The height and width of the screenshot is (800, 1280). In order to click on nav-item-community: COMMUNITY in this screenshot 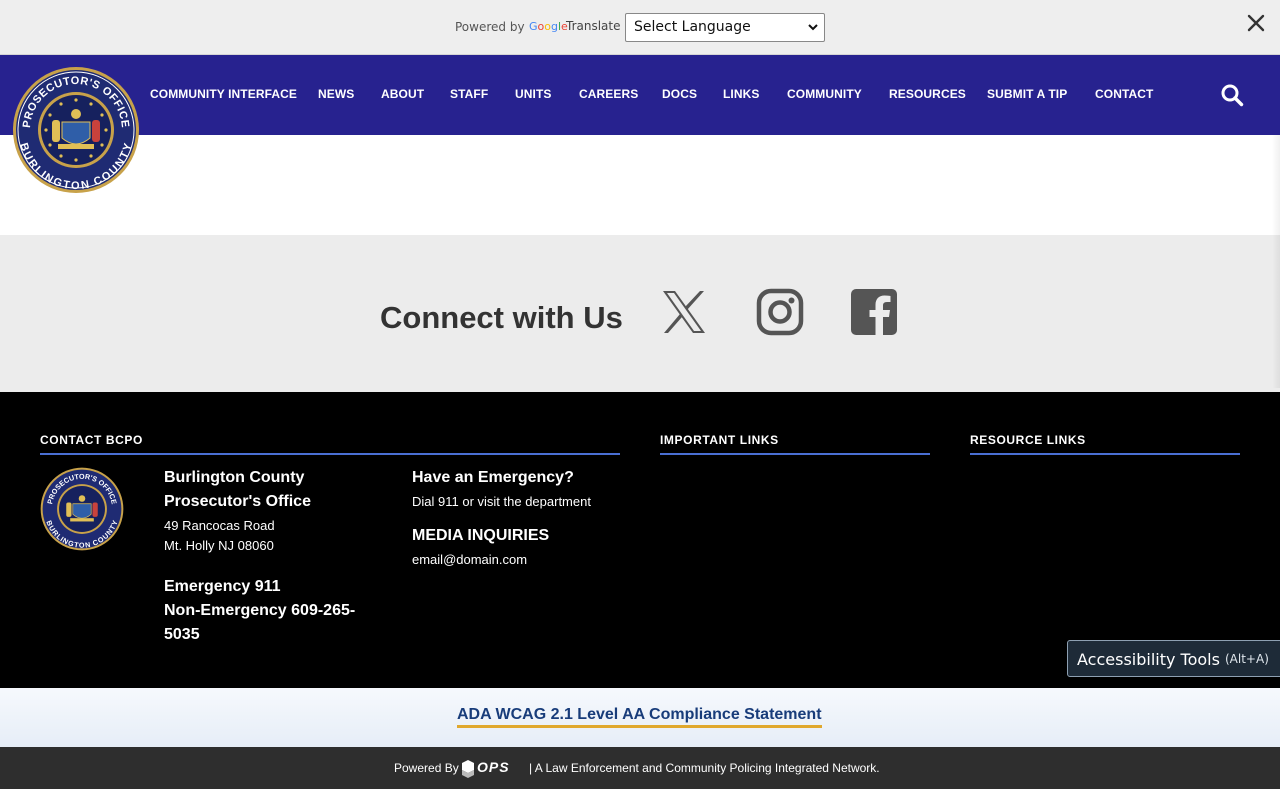, I will do `click(824, 94)`.